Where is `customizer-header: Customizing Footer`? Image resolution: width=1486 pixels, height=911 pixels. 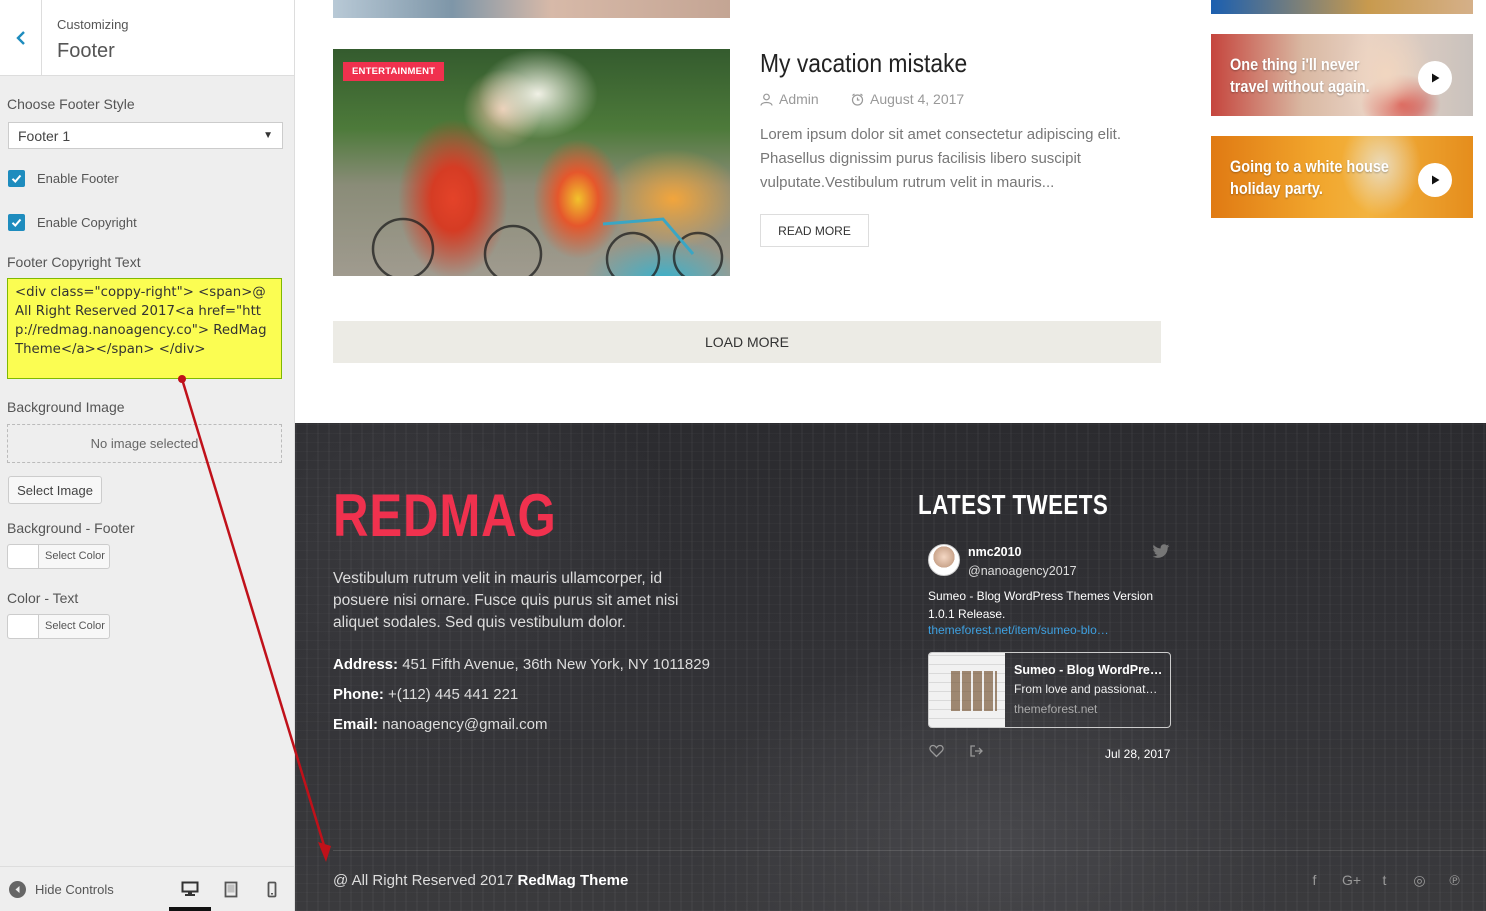 customizer-header: Customizing Footer is located at coordinates (147, 38).